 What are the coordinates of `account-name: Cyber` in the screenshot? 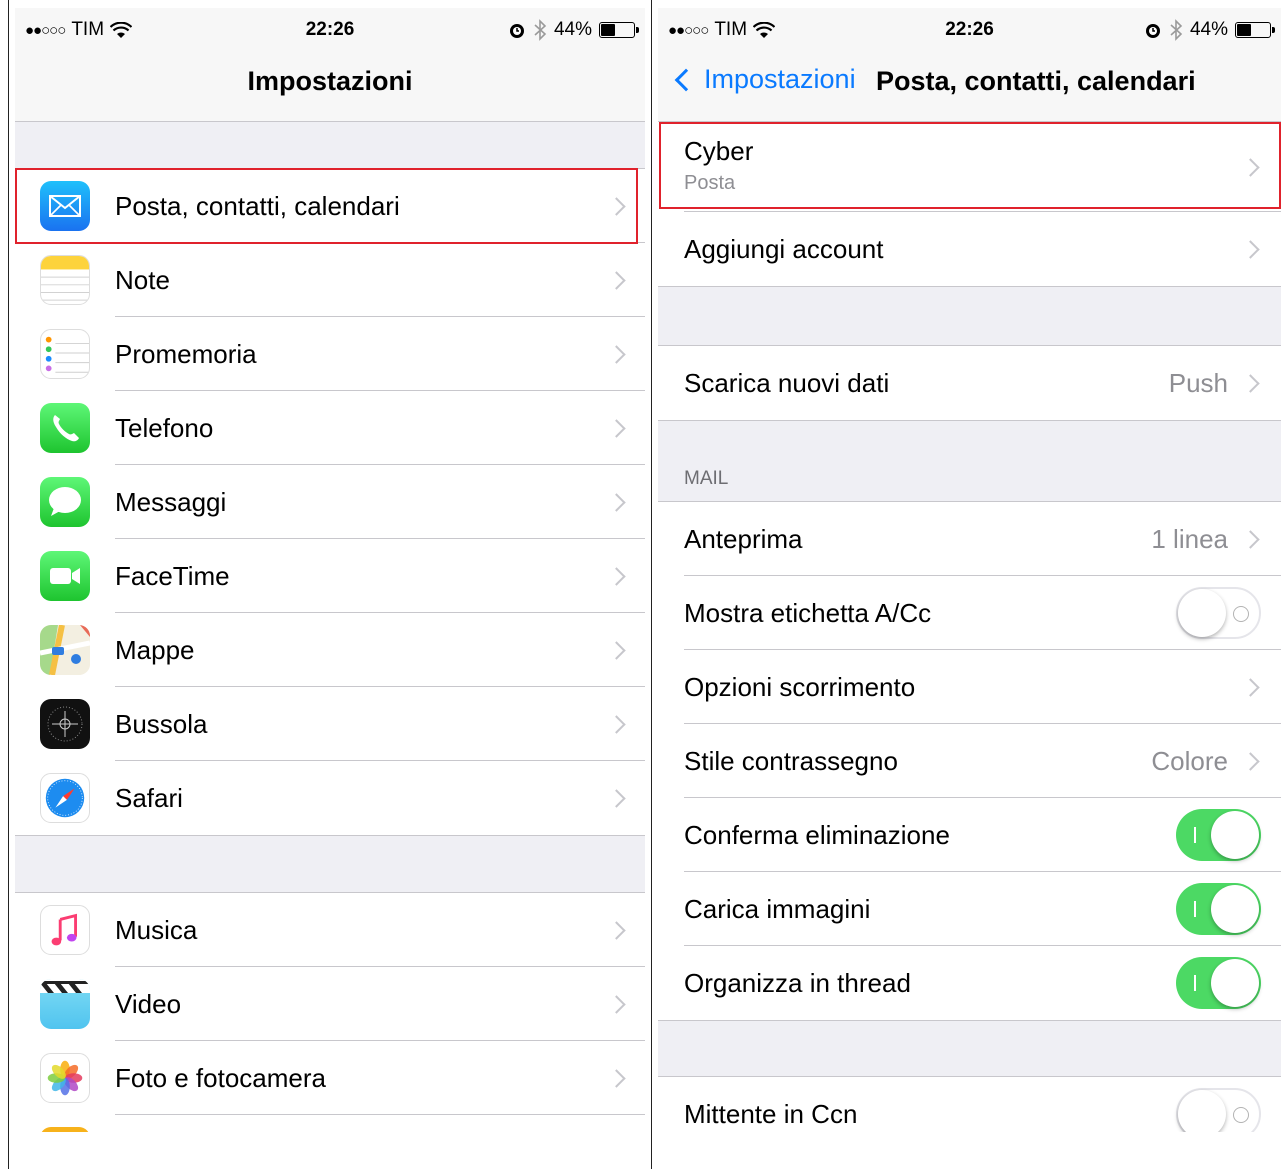 It's located at (719, 151).